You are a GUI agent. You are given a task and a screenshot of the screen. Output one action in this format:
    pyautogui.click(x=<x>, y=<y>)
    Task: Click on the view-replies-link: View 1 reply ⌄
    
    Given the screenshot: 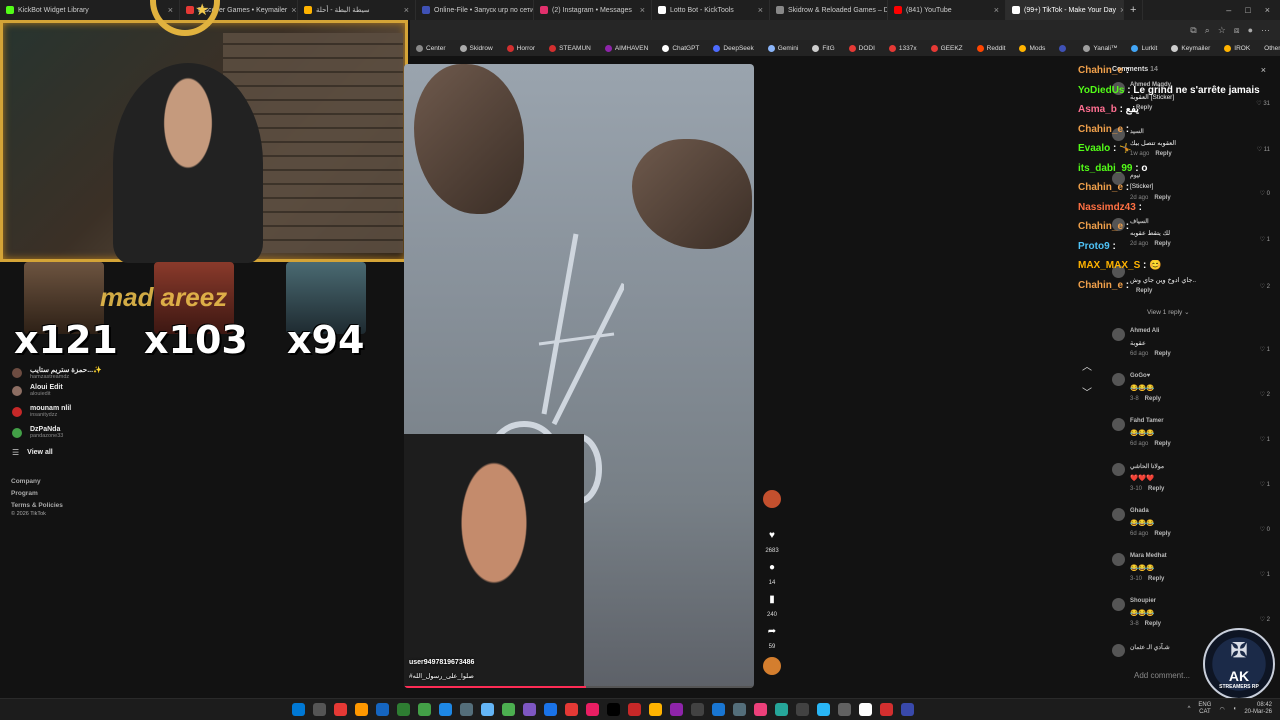 What is the action you would take?
    pyautogui.click(x=1168, y=312)
    